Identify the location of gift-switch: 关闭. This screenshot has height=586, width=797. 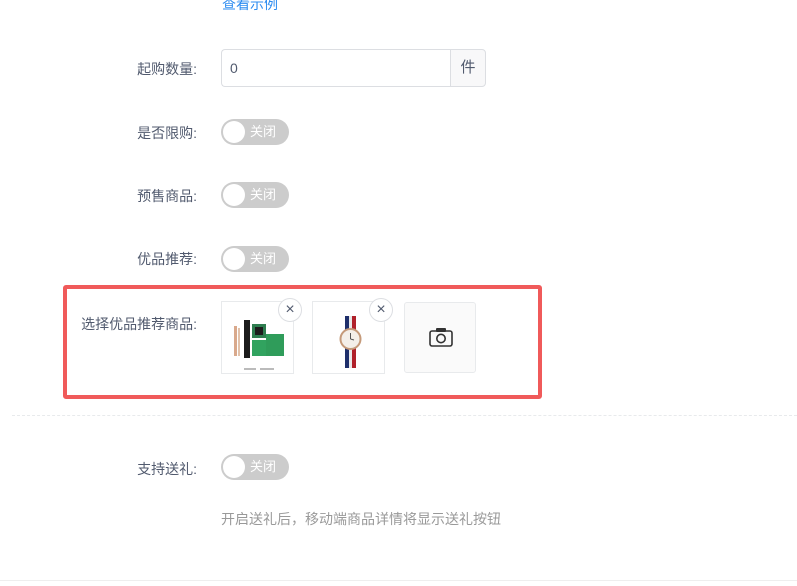
(255, 467).